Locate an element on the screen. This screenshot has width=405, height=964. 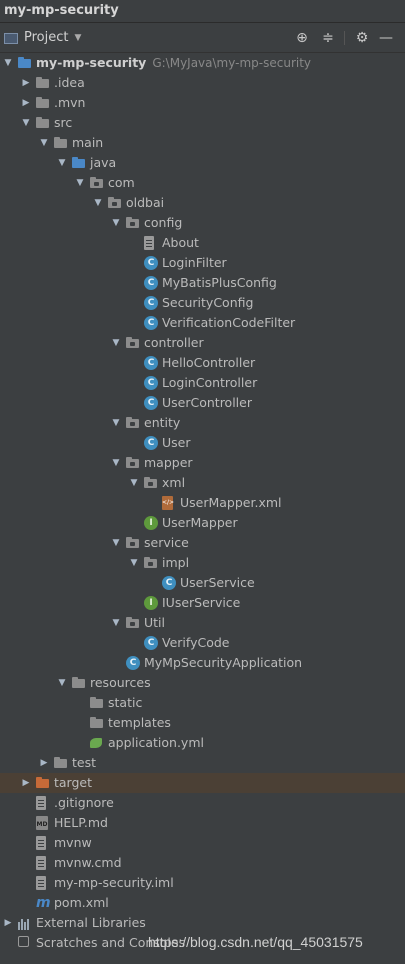
locate-icon: ⊕ is located at coordinates (302, 38).